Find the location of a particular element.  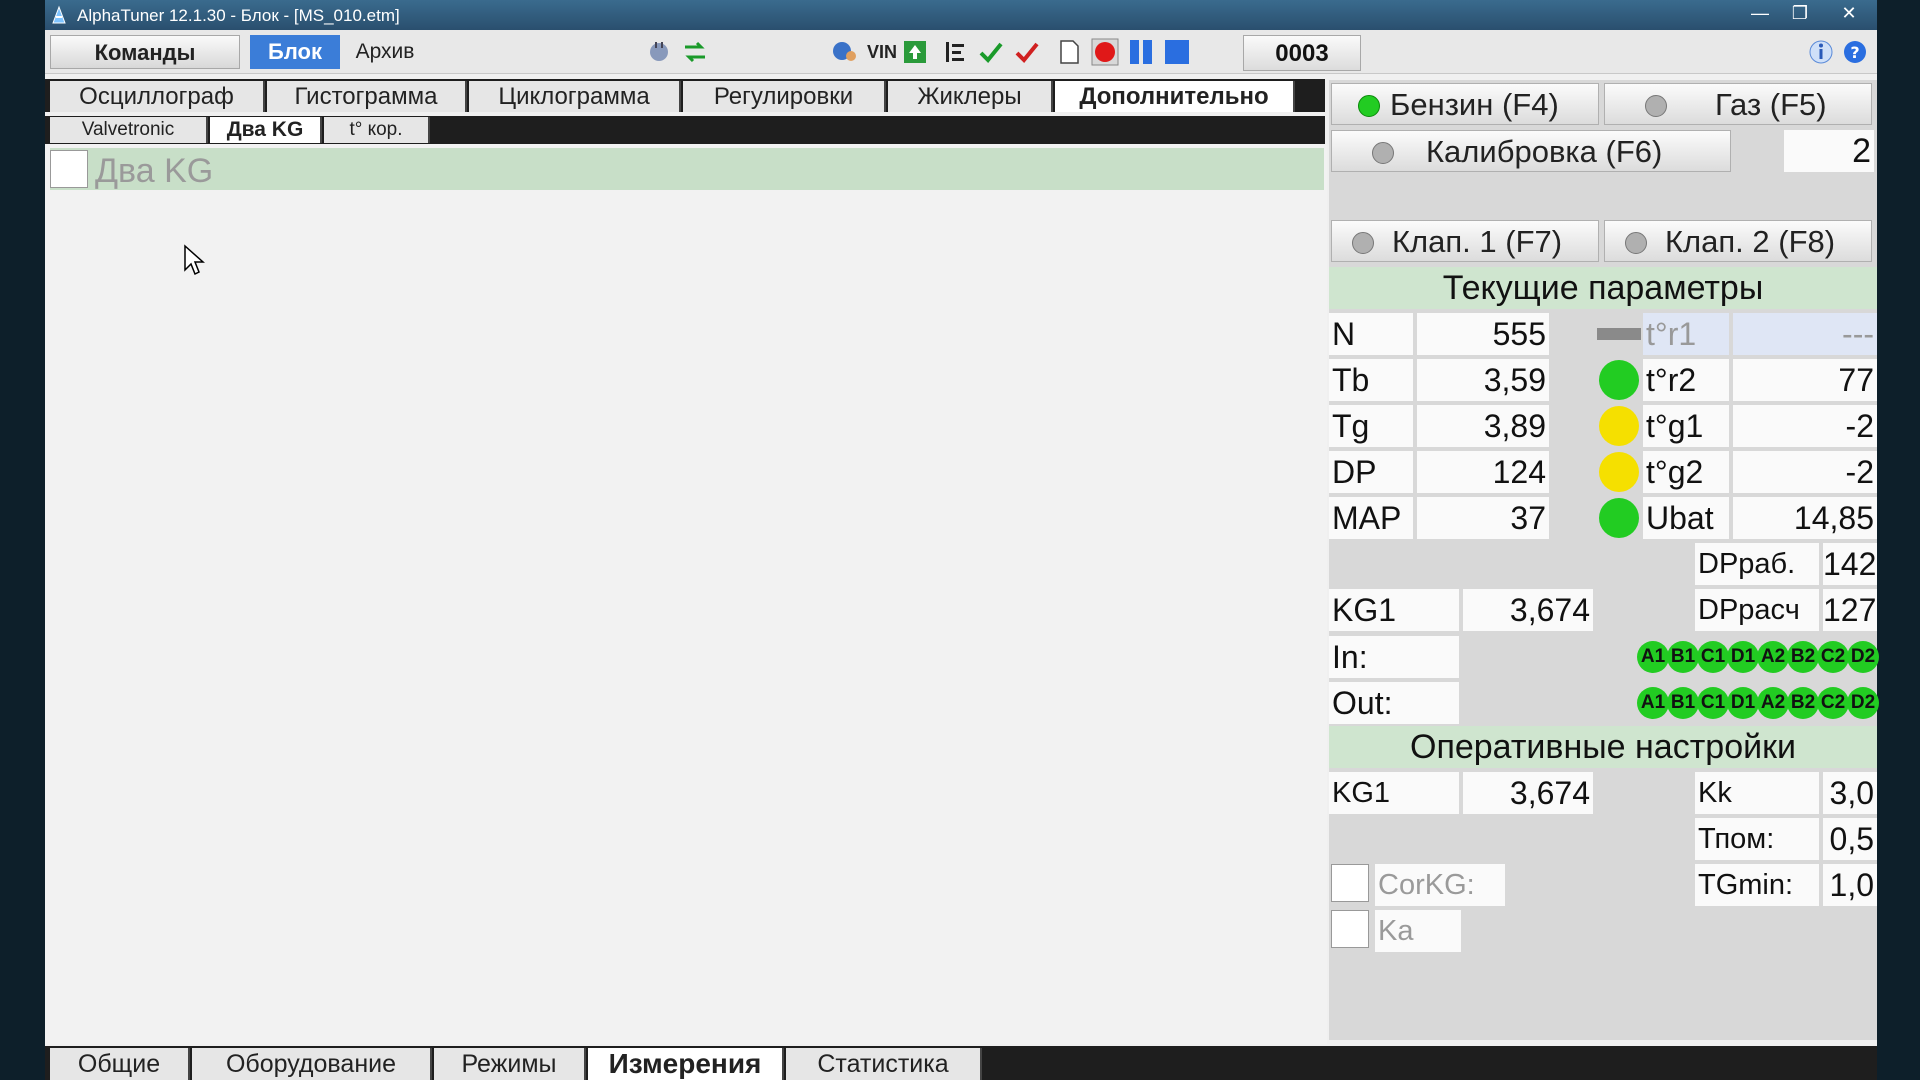

sensor-disabled-indicator is located at coordinates (1619, 334).